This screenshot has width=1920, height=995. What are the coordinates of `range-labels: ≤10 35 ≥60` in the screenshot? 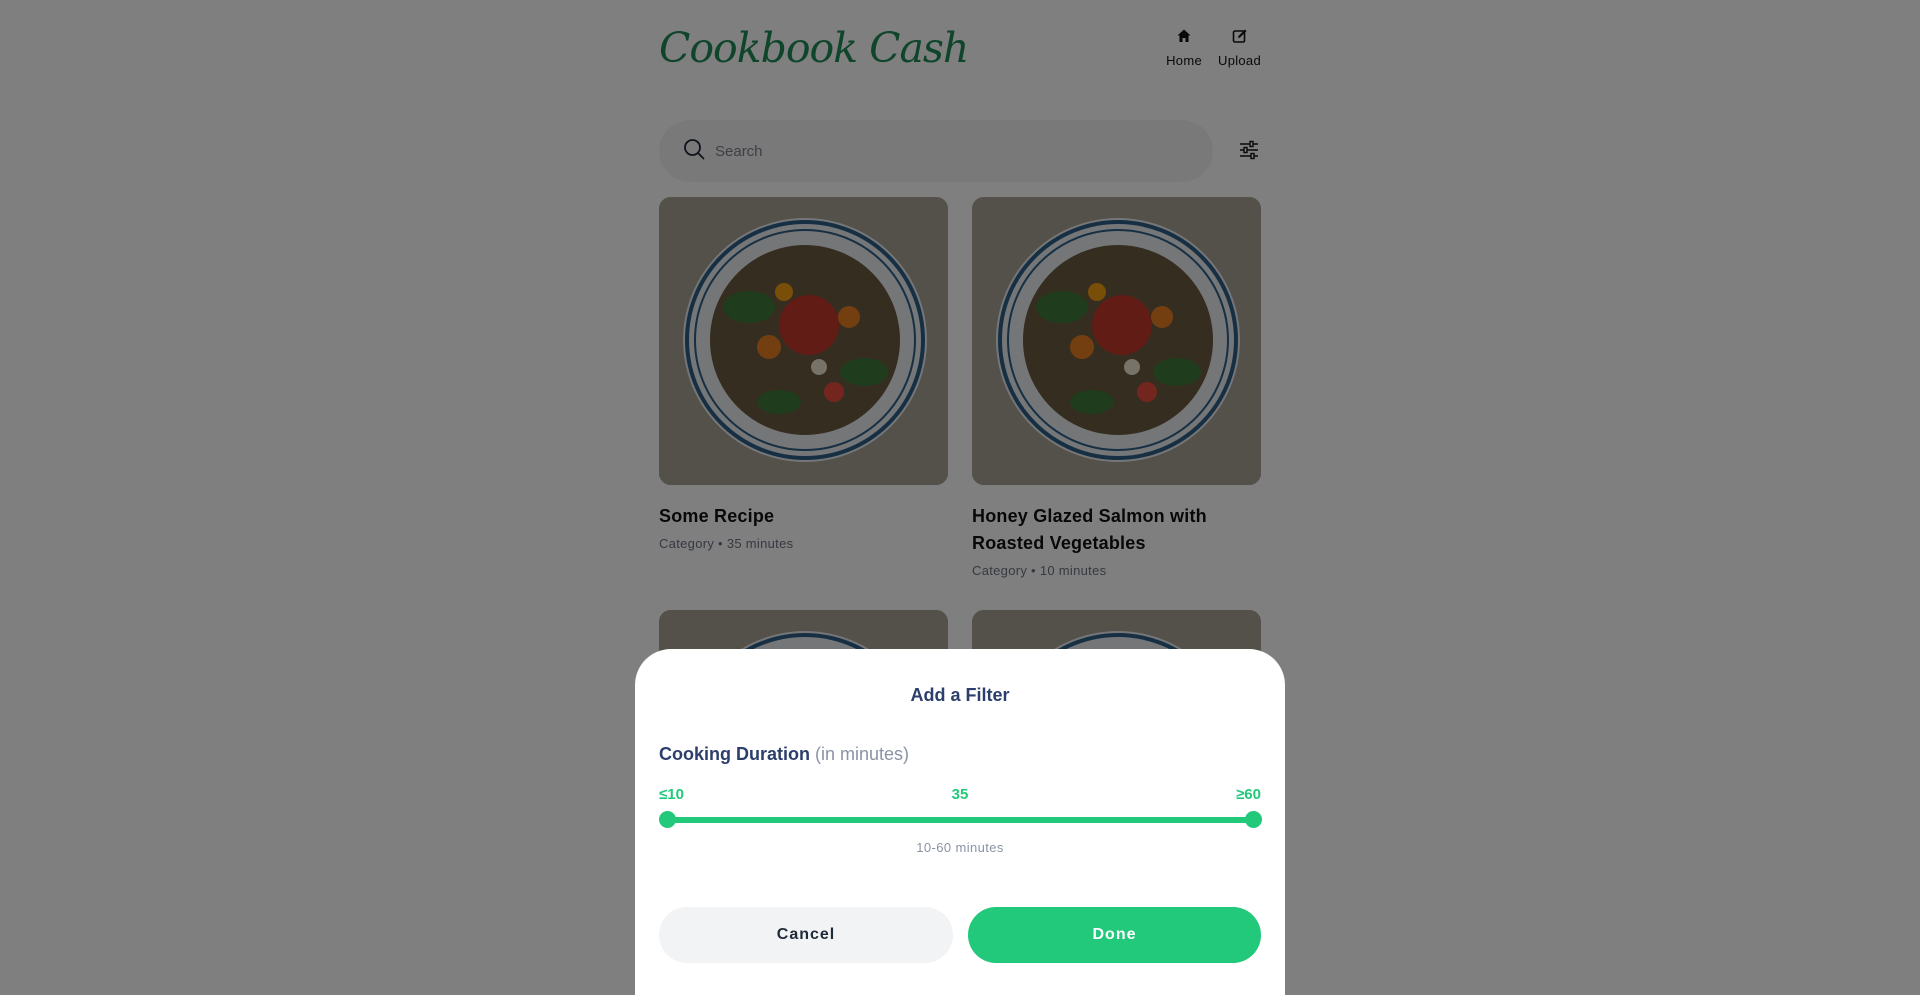 It's located at (960, 796).